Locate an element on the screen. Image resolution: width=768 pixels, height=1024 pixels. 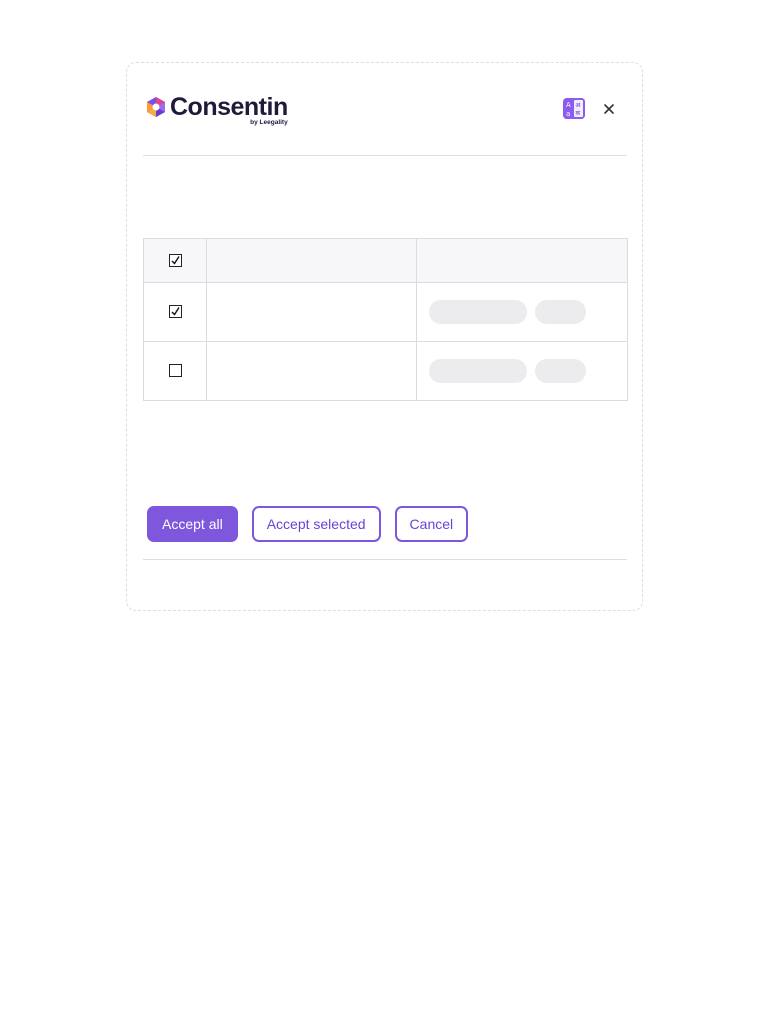
close-icon is located at coordinates (609, 109).